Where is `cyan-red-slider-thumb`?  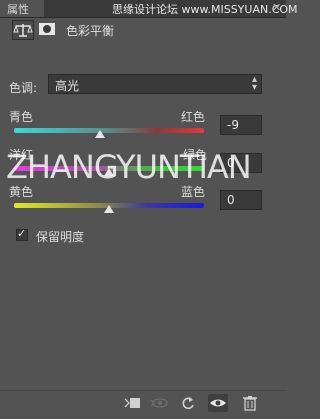 cyan-red-slider-thumb is located at coordinates (99, 134).